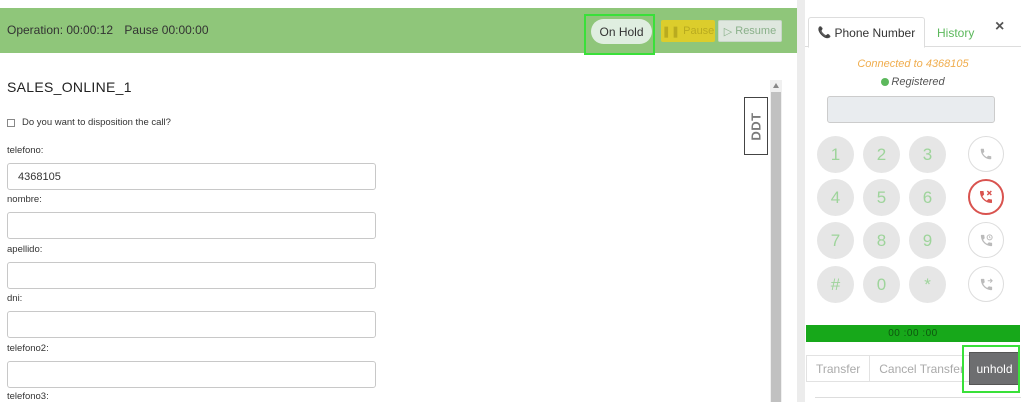 The width and height of the screenshot is (1021, 402). What do you see at coordinates (15, 298) in the screenshot?
I see `field-label-dni: dni:` at bounding box center [15, 298].